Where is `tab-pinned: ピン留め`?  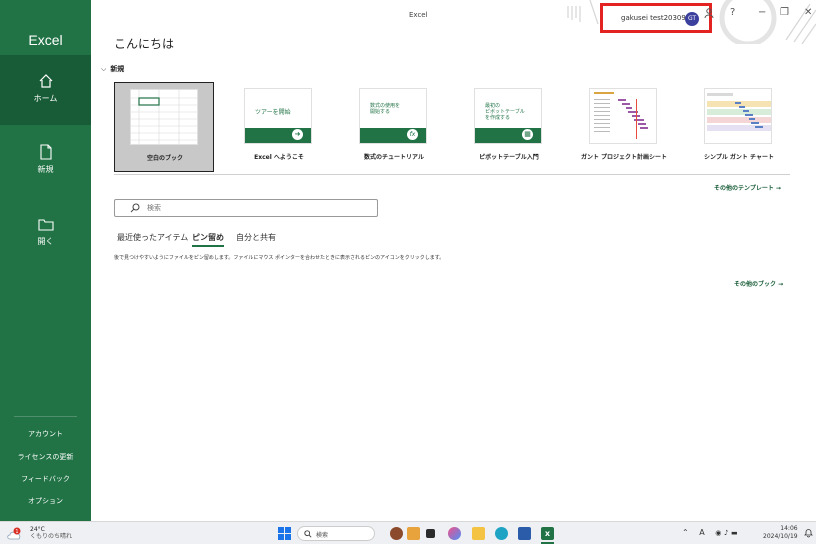
tab-pinned: ピン留め is located at coordinates (208, 239).